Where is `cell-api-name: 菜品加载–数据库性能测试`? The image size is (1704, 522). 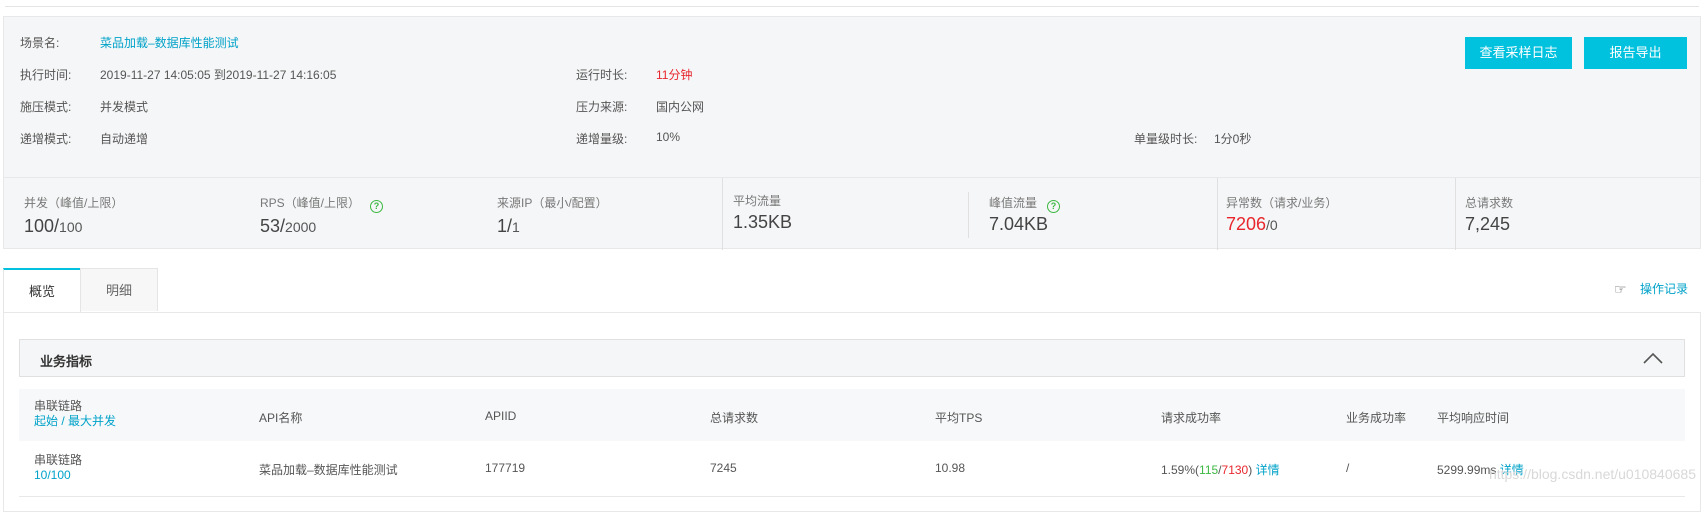 cell-api-name: 菜品加载–数据库性能测试 is located at coordinates (328, 470).